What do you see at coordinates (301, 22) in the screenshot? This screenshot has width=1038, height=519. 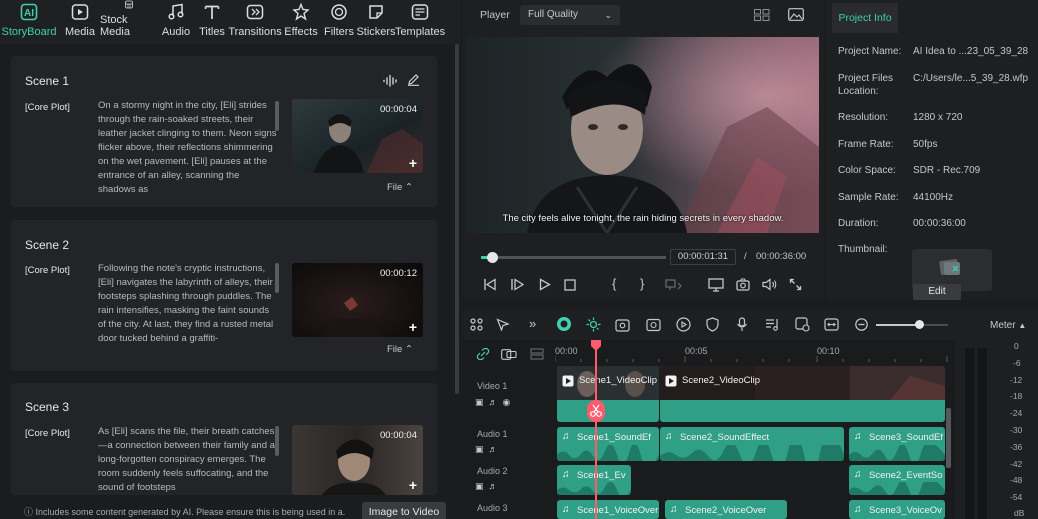 I see `tab-effects: Effects` at bounding box center [301, 22].